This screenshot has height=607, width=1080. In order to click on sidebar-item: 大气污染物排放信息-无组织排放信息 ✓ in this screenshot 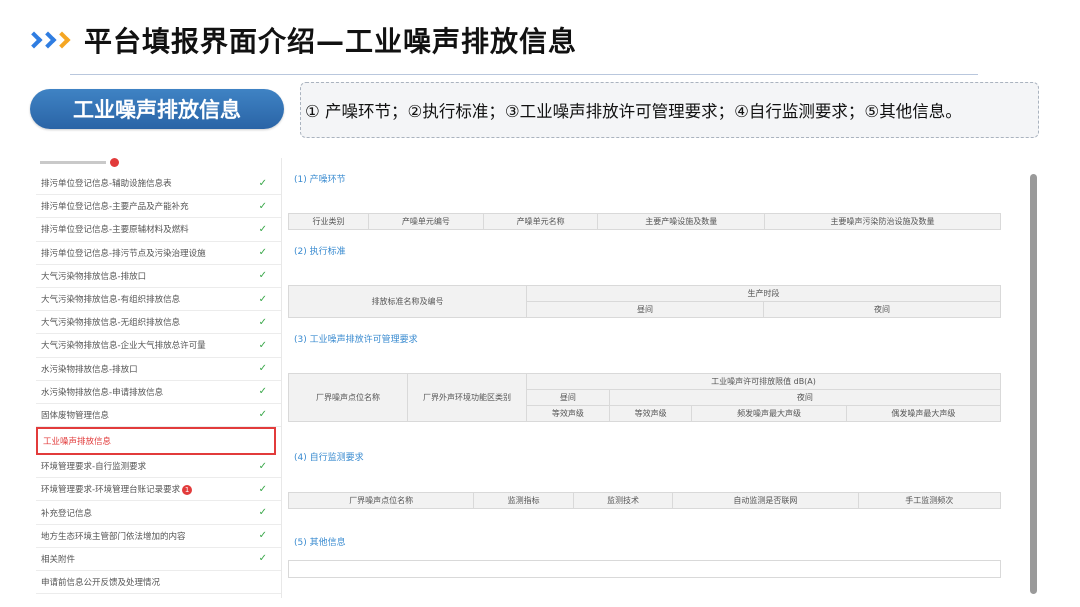, I will do `click(158, 323)`.